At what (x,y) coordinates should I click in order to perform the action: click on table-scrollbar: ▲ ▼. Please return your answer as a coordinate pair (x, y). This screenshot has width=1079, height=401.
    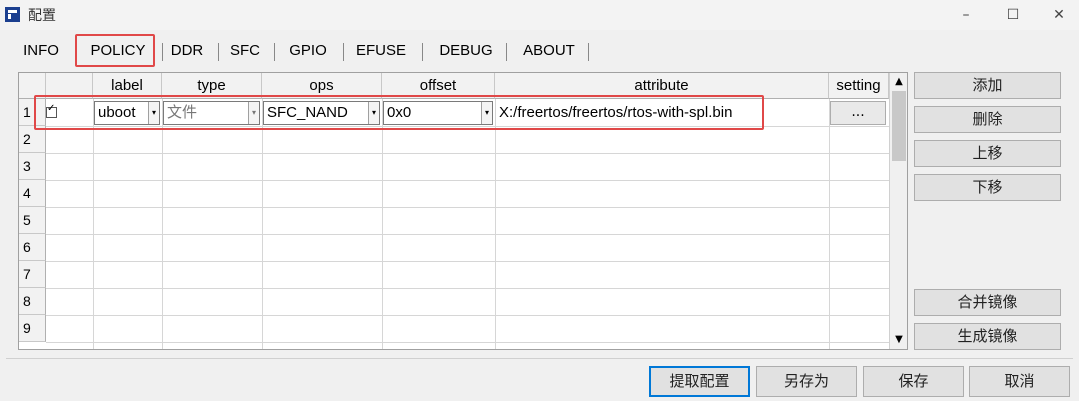
    Looking at the image, I should click on (898, 211).